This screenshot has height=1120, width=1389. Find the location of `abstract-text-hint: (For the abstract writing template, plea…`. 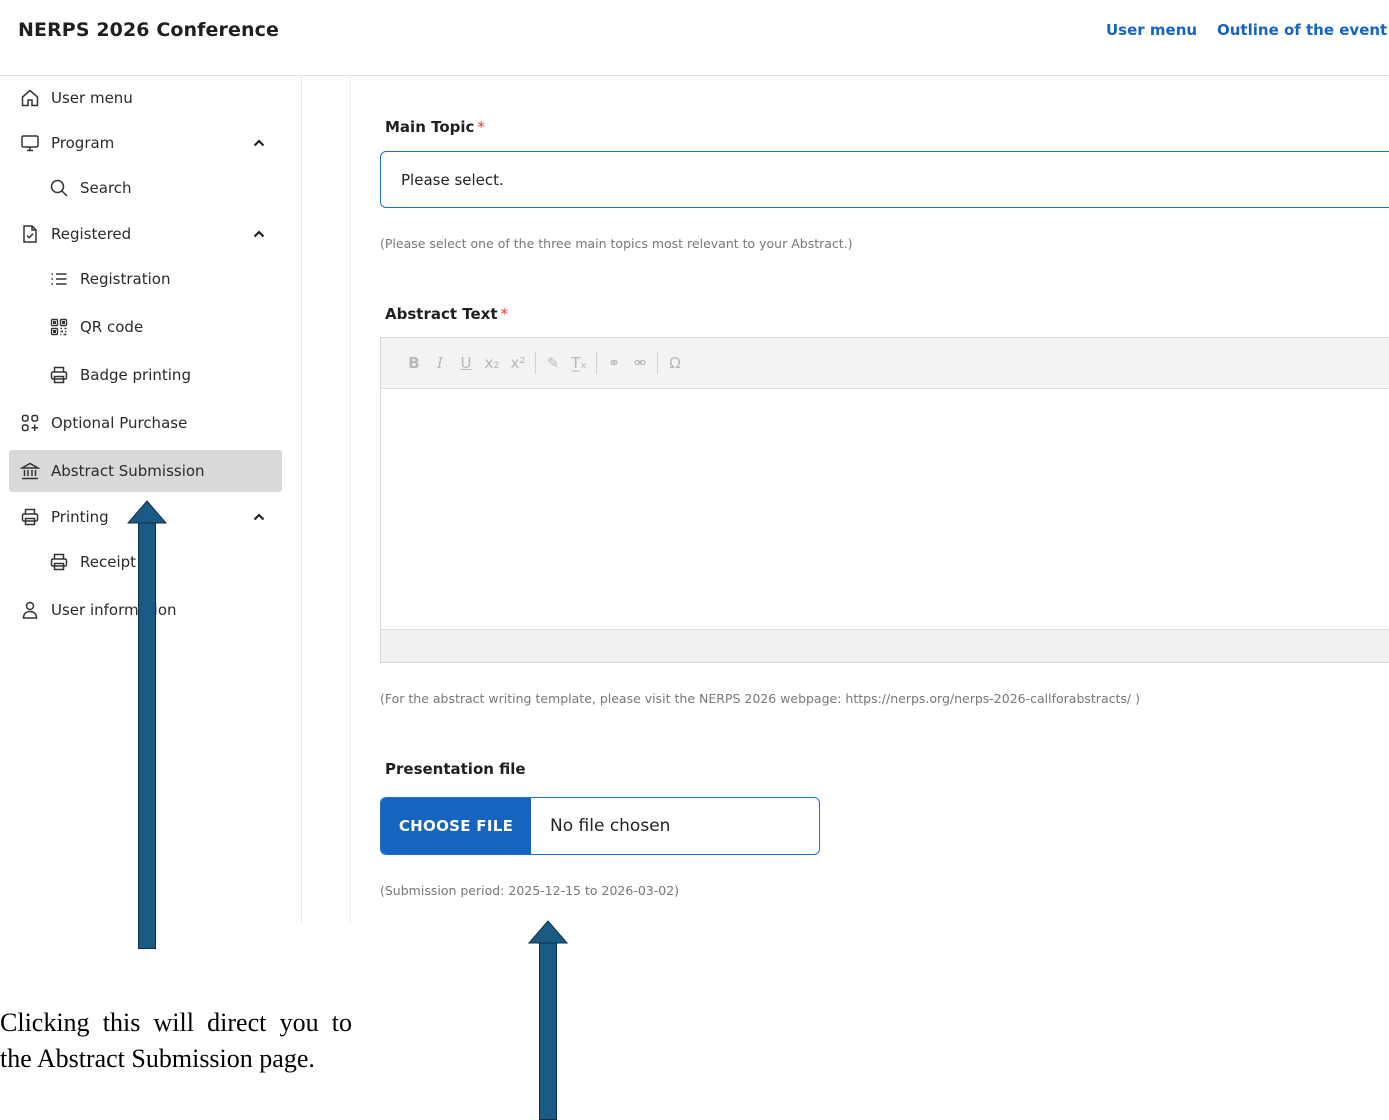

abstract-text-hint: (For the abstract writing template, plea… is located at coordinates (760, 698).